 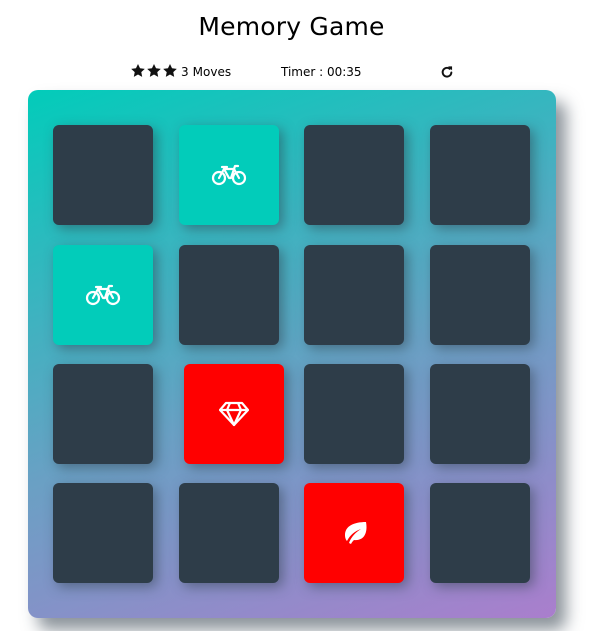 I want to click on leaf-icon, so click(x=354, y=533).